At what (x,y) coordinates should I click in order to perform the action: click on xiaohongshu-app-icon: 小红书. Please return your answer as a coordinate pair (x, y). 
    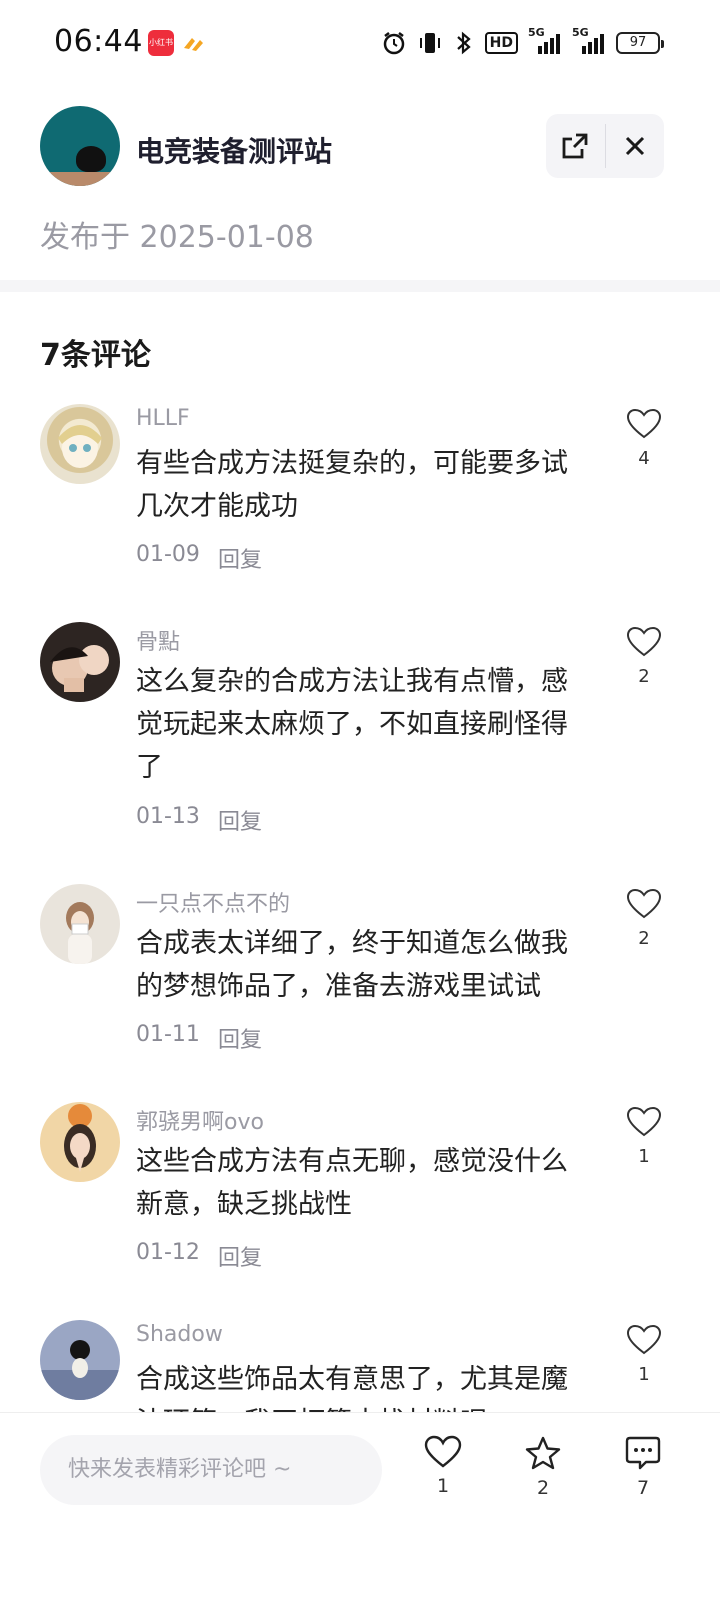
    Looking at the image, I should click on (161, 43).